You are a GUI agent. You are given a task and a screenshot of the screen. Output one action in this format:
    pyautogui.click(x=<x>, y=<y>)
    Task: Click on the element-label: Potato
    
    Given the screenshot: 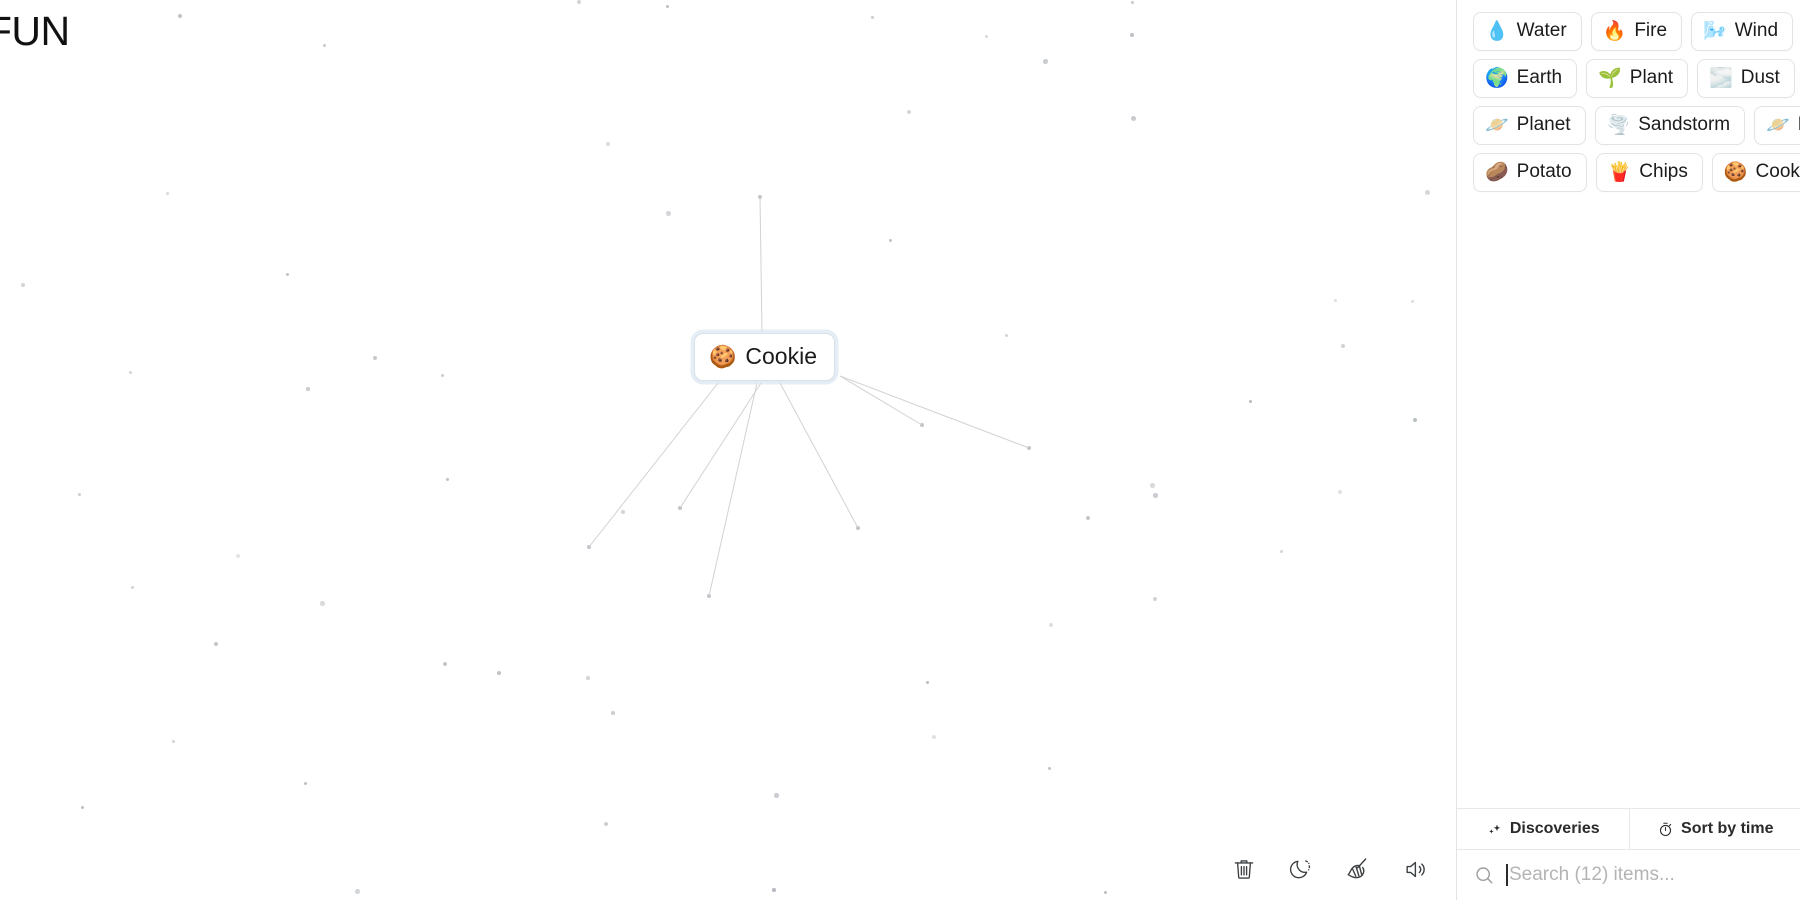 What is the action you would take?
    pyautogui.click(x=1544, y=171)
    